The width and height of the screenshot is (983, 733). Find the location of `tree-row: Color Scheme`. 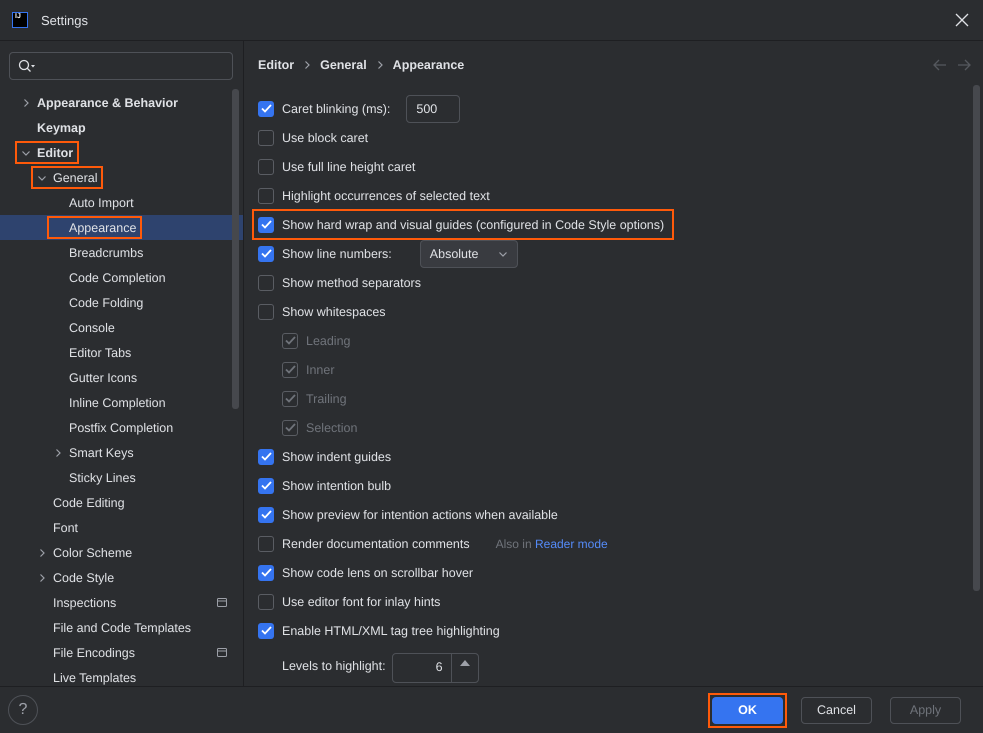

tree-row: Color Scheme is located at coordinates (121, 552).